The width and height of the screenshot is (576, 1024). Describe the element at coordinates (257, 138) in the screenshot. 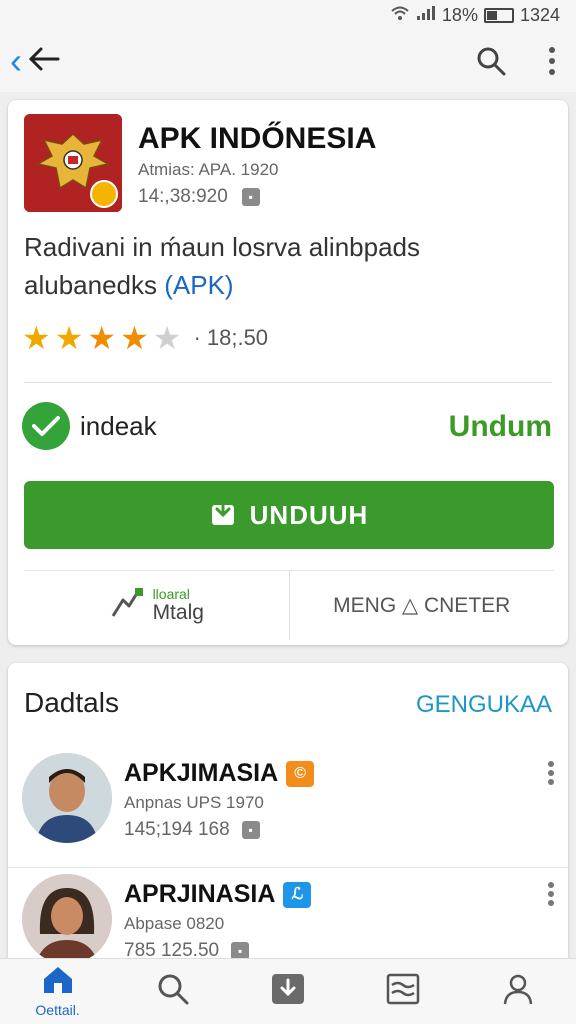

I see `app-title: APK INDŐNESIA` at that location.